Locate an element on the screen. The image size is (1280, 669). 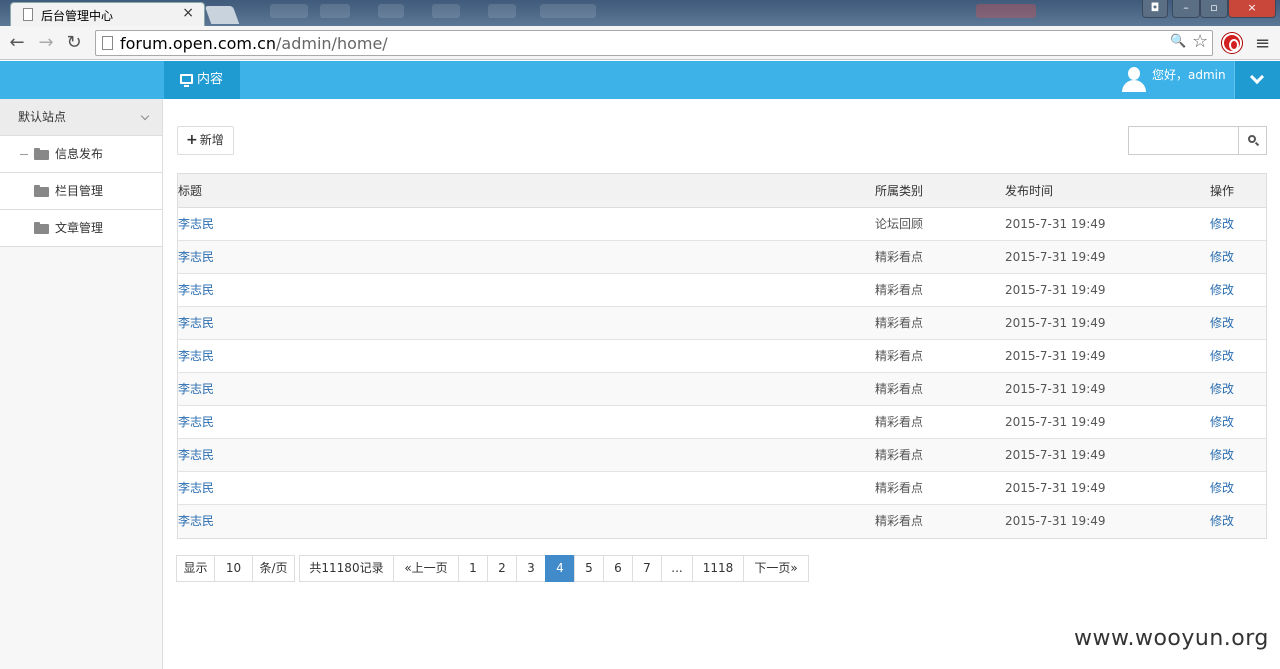
sidebar-item-column-manage: 栏目管理 is located at coordinates (81, 191).